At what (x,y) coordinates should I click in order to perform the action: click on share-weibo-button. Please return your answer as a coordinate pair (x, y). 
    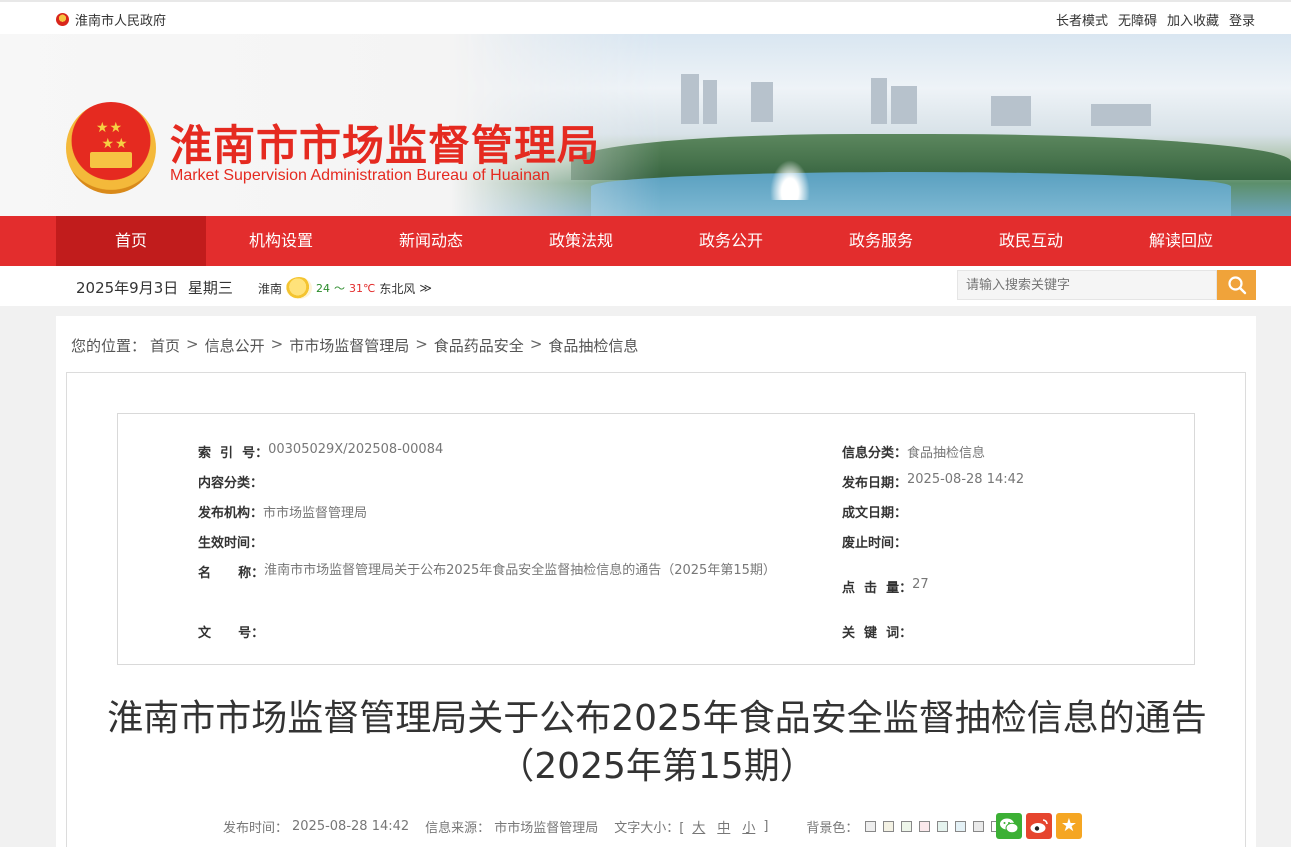
    Looking at the image, I should click on (1039, 826).